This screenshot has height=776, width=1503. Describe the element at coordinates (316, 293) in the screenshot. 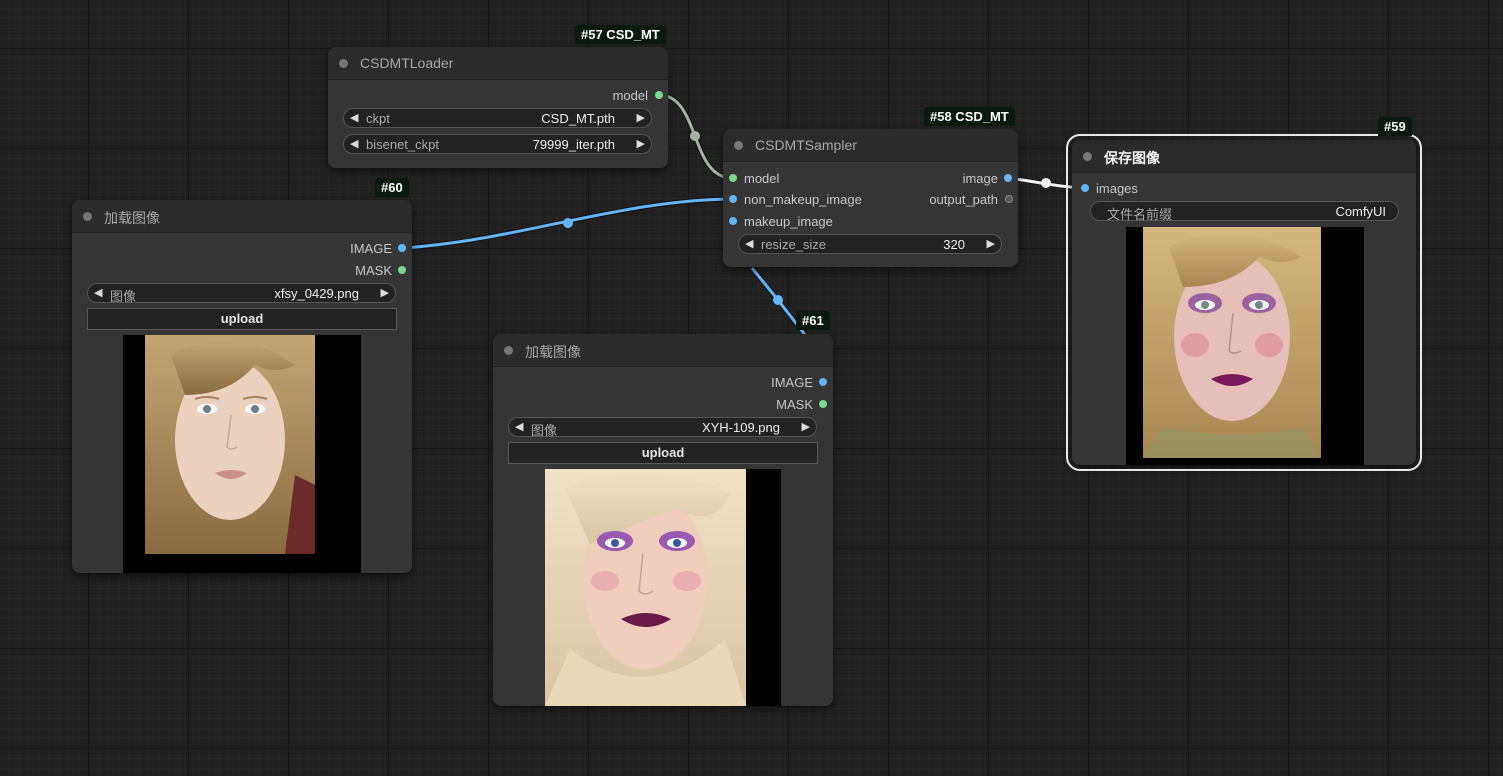

I see `widget-value: xfsy_0429.png` at that location.